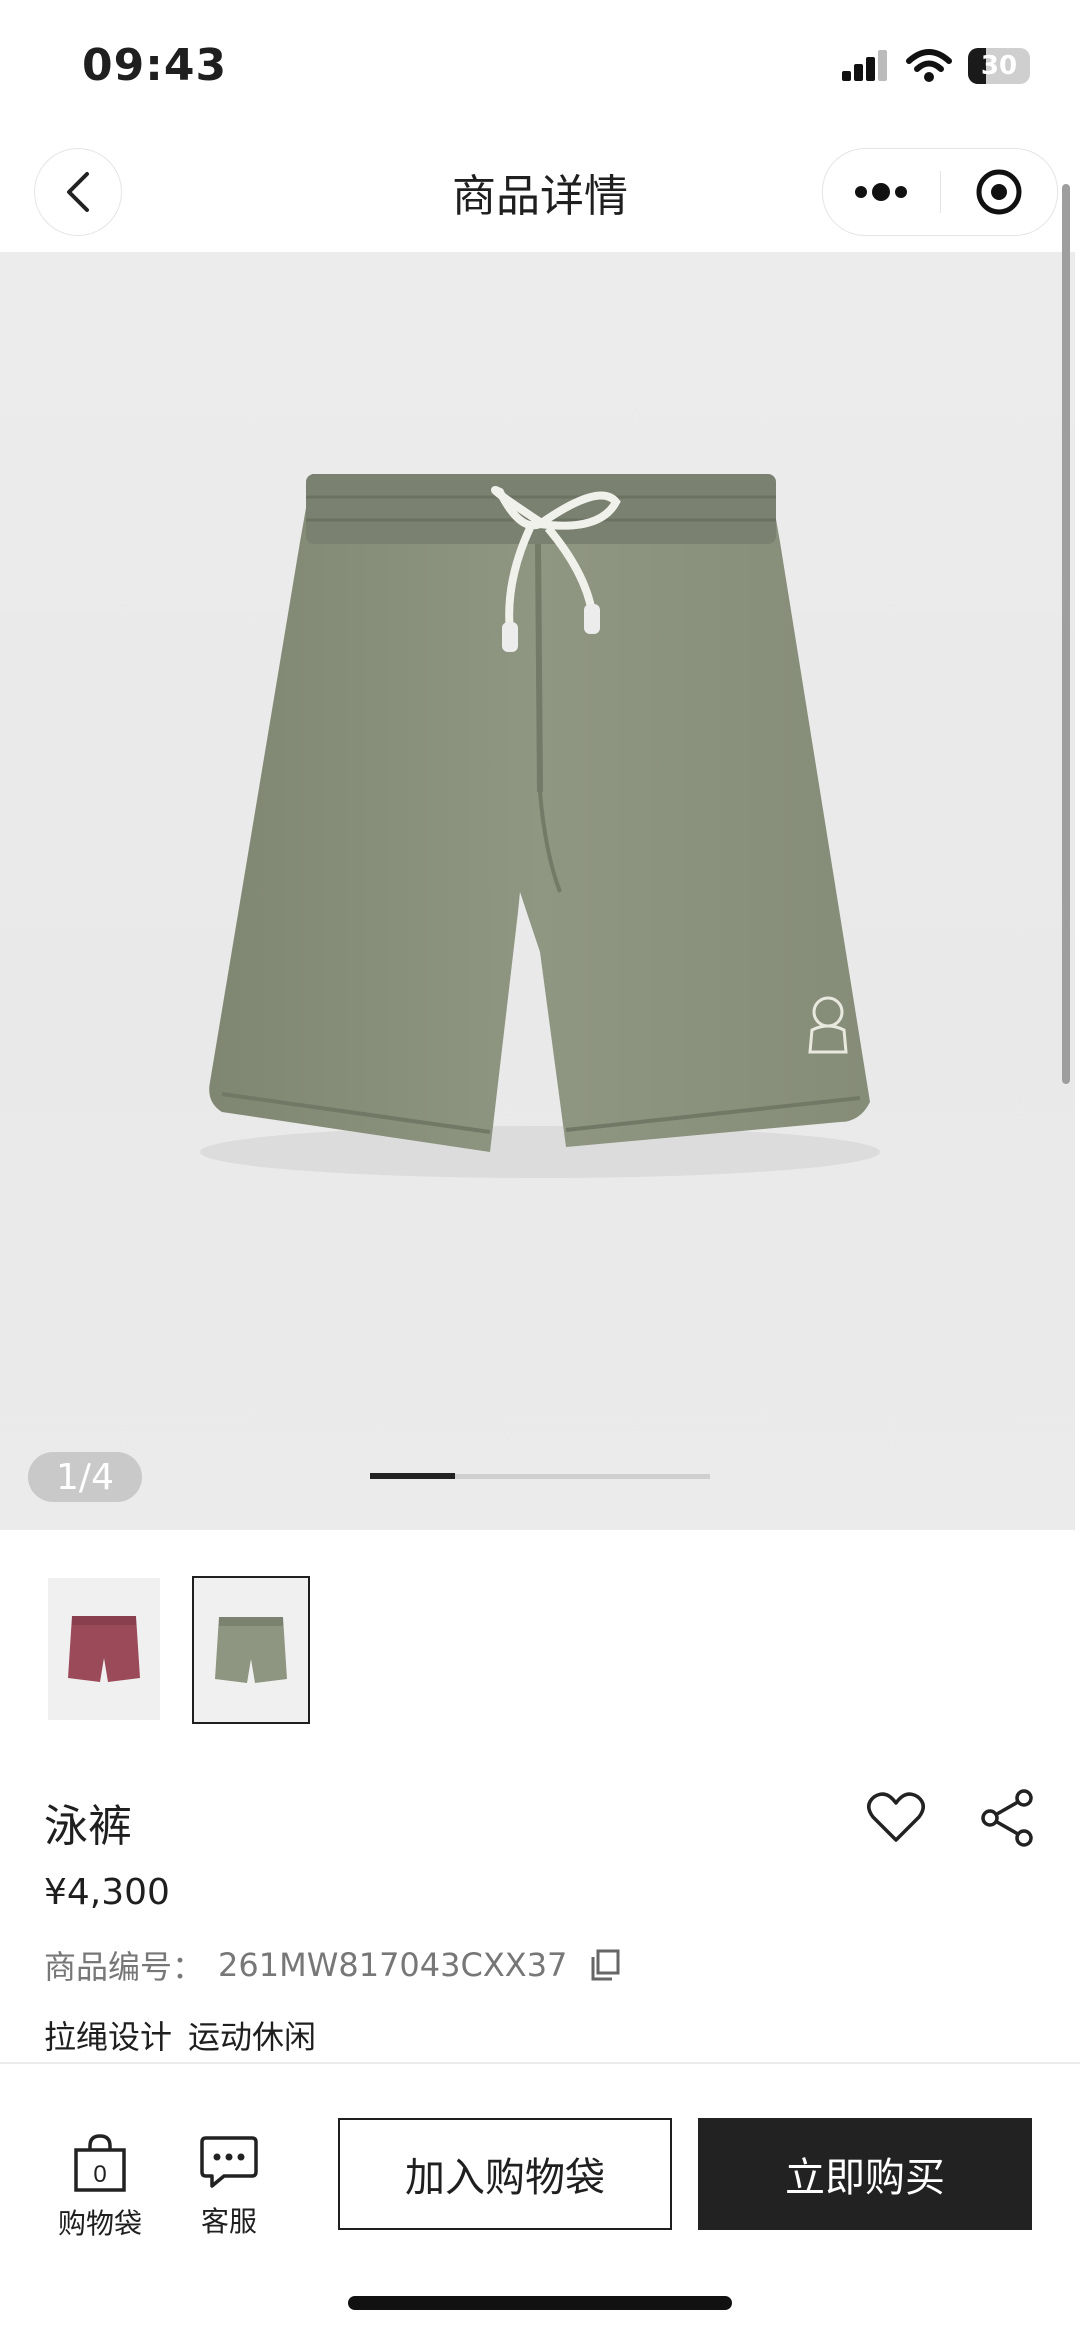 The image size is (1080, 2337). What do you see at coordinates (108, 2037) in the screenshot?
I see `product-tag: 拉绳设计` at bounding box center [108, 2037].